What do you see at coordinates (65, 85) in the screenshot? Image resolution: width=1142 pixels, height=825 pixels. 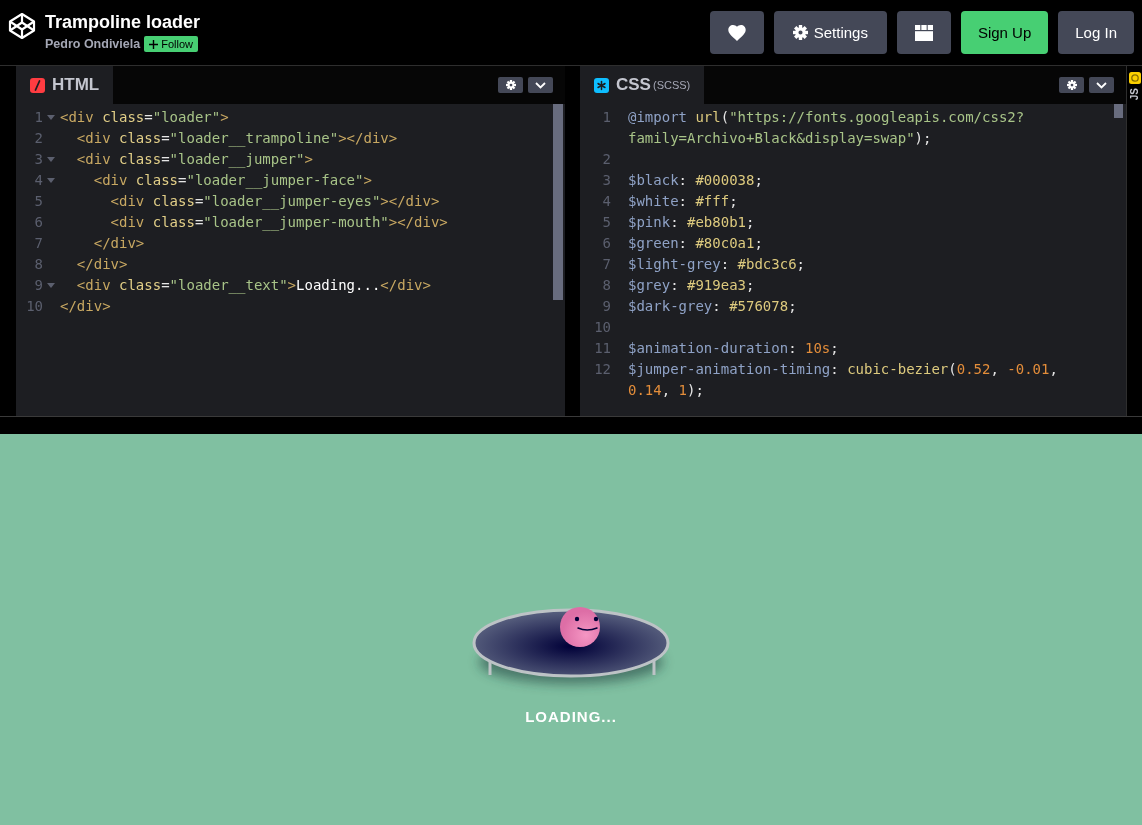 I see `editor-tab: HTML` at bounding box center [65, 85].